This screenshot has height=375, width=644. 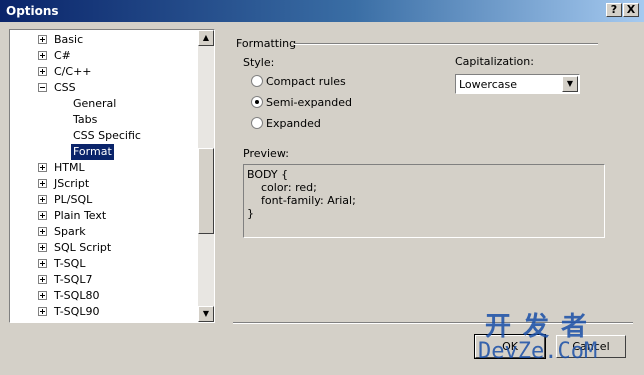 I want to click on watermark-logo: 开发者, so click(x=542, y=327).